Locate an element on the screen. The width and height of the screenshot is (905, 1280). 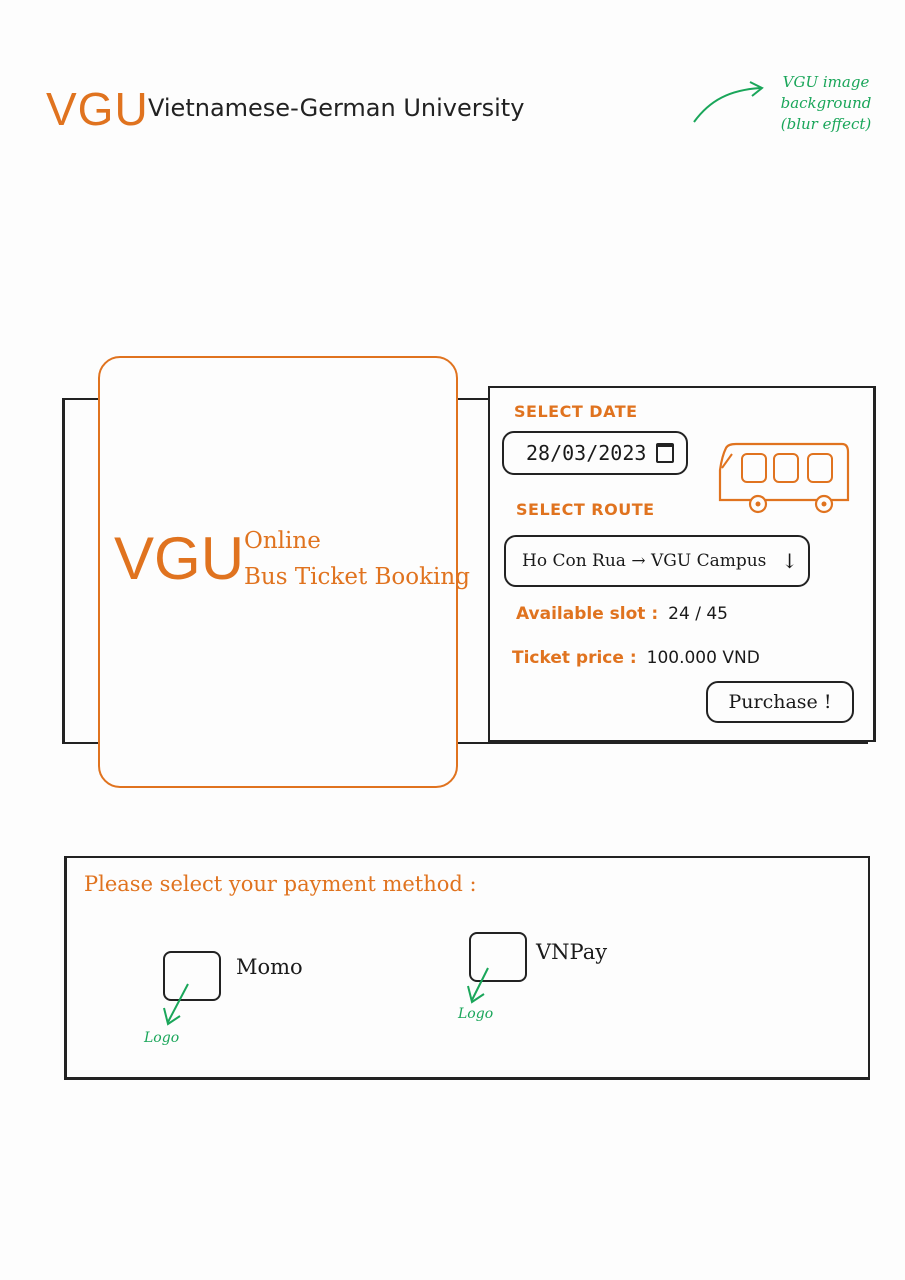
hero-title-line2: Bus Ticket Booking is located at coordinates (357, 577).